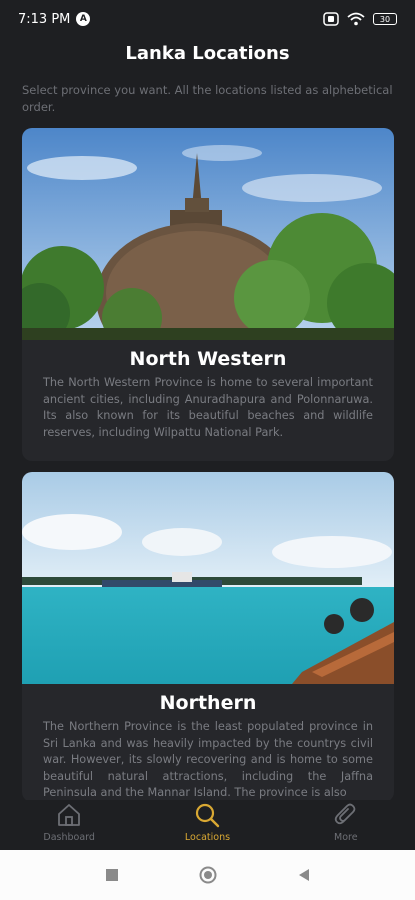 The image size is (415, 900). What do you see at coordinates (83, 19) in the screenshot?
I see `notification-badge-icon: A` at bounding box center [83, 19].